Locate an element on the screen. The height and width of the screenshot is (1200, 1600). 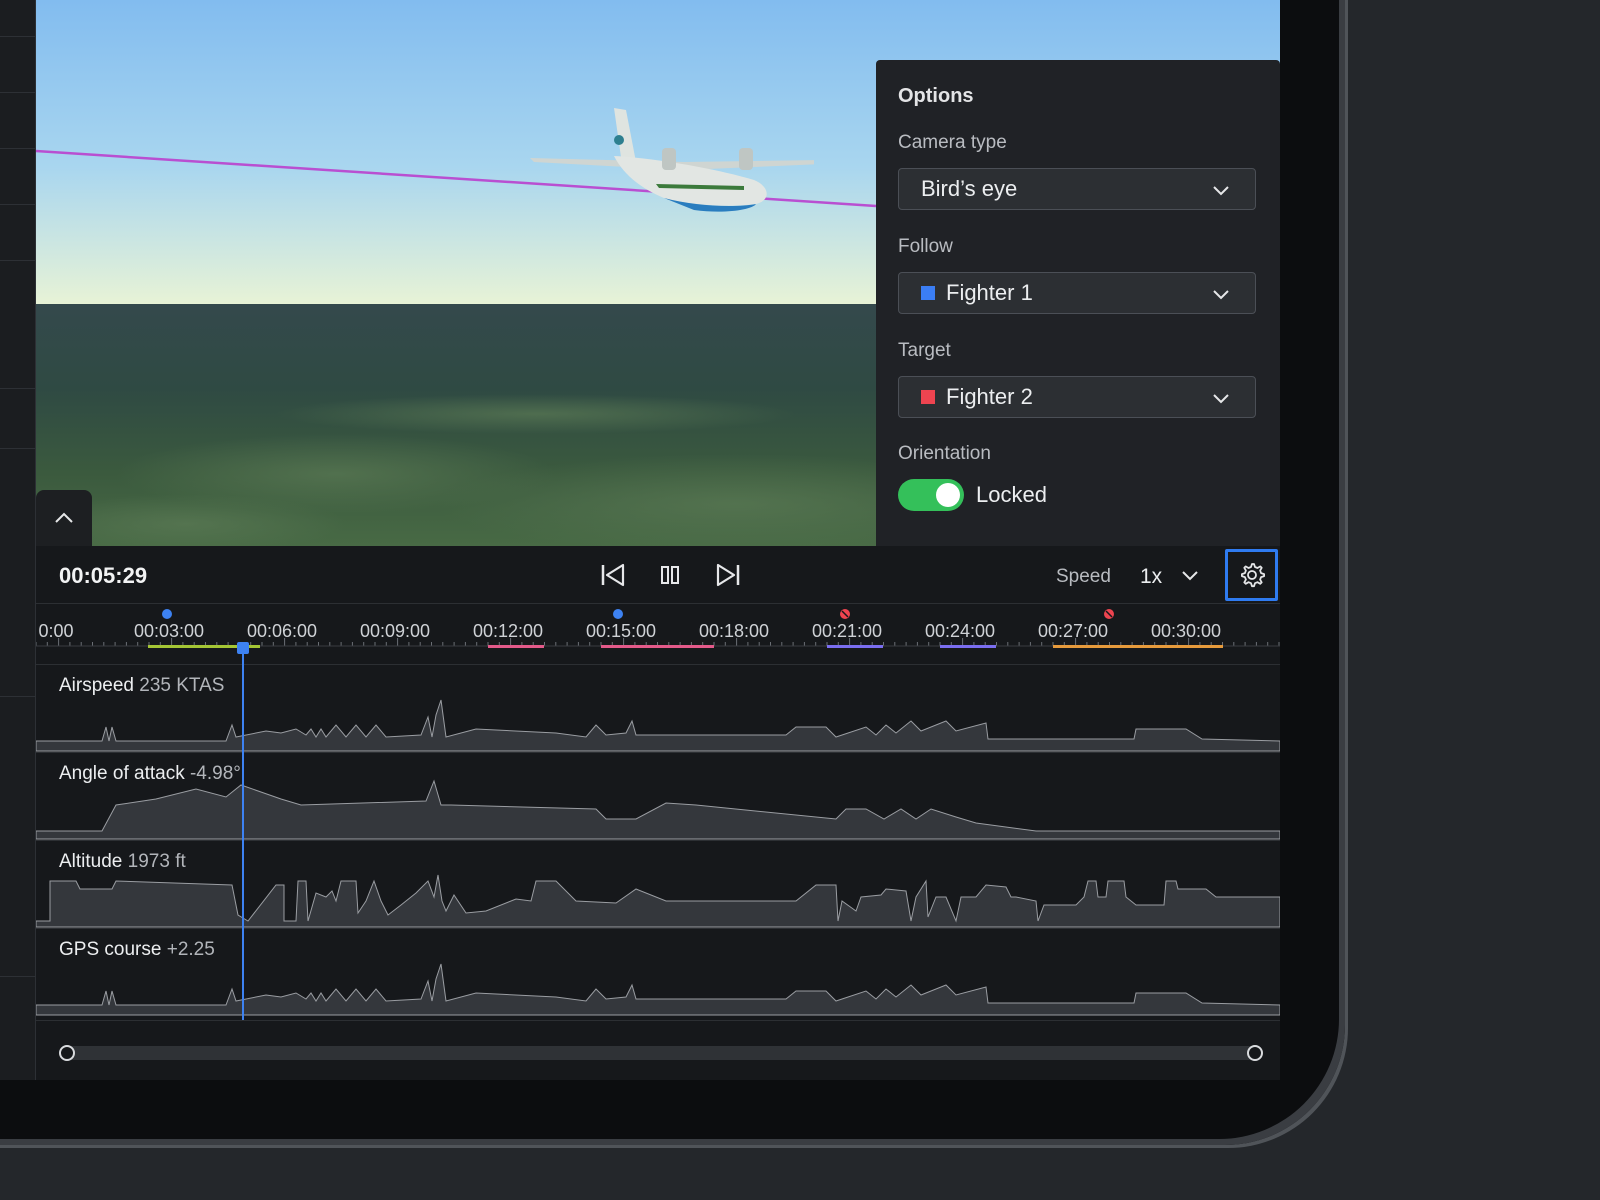
scrubber-track is located at coordinates (660, 1053).